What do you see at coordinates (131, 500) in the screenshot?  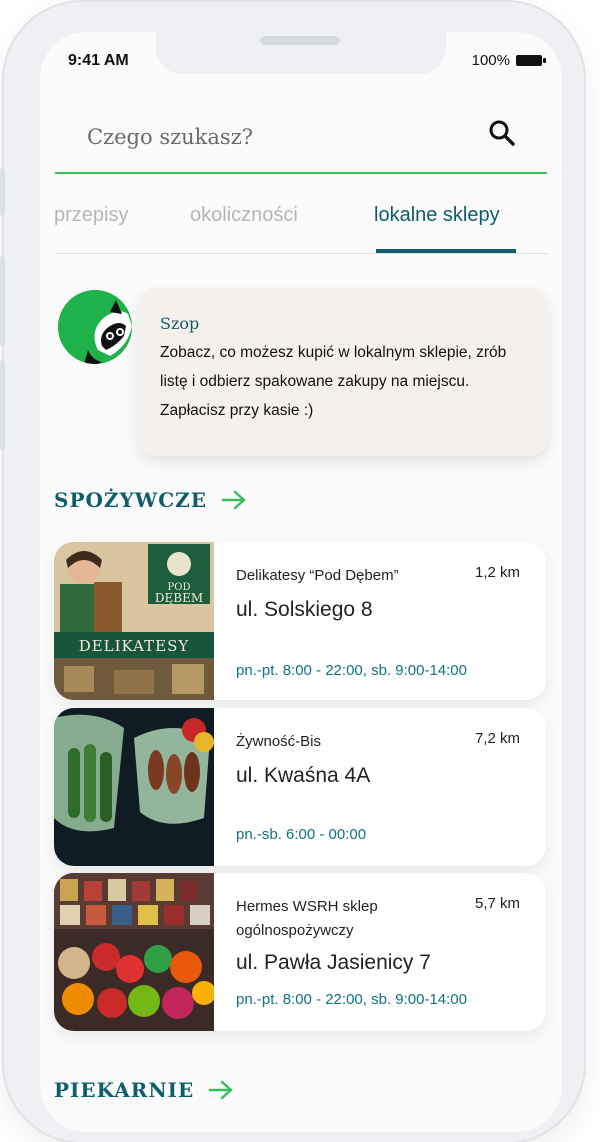 I see `section-title: SPOŻYWCZE` at bounding box center [131, 500].